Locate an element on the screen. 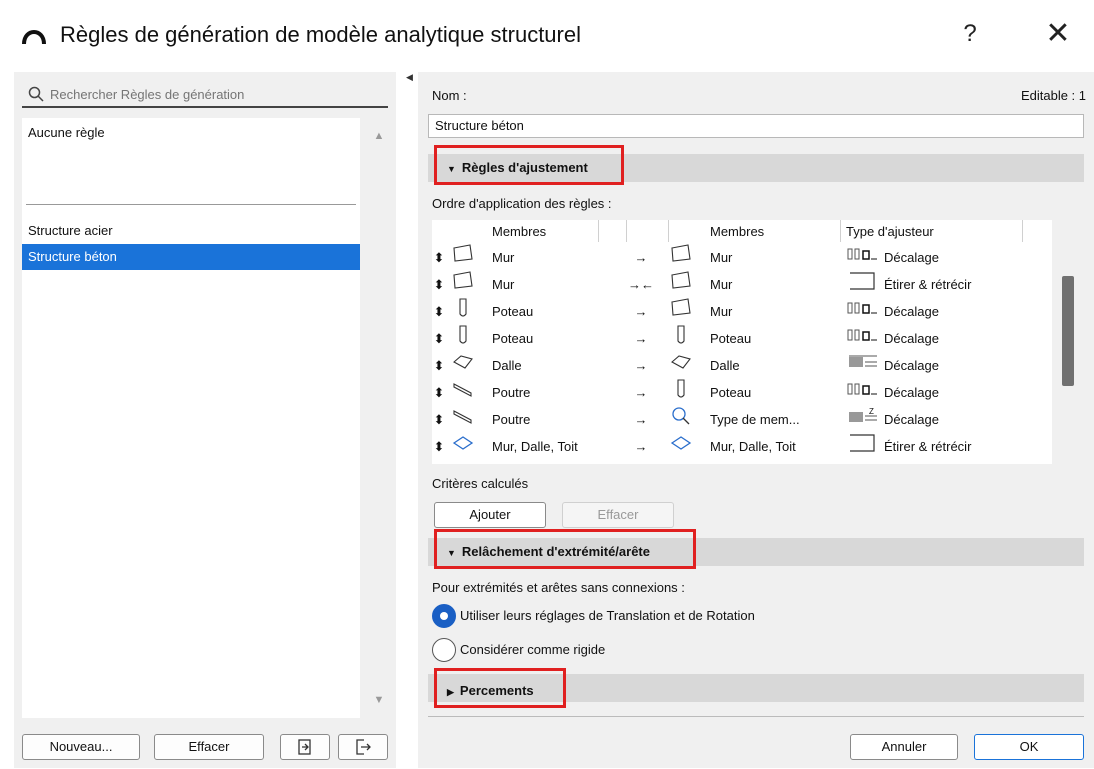 Image resolution: width=1094 pixels, height=769 pixels. left-member-cell: Mur, Dalle, Toit is located at coordinates (535, 446).